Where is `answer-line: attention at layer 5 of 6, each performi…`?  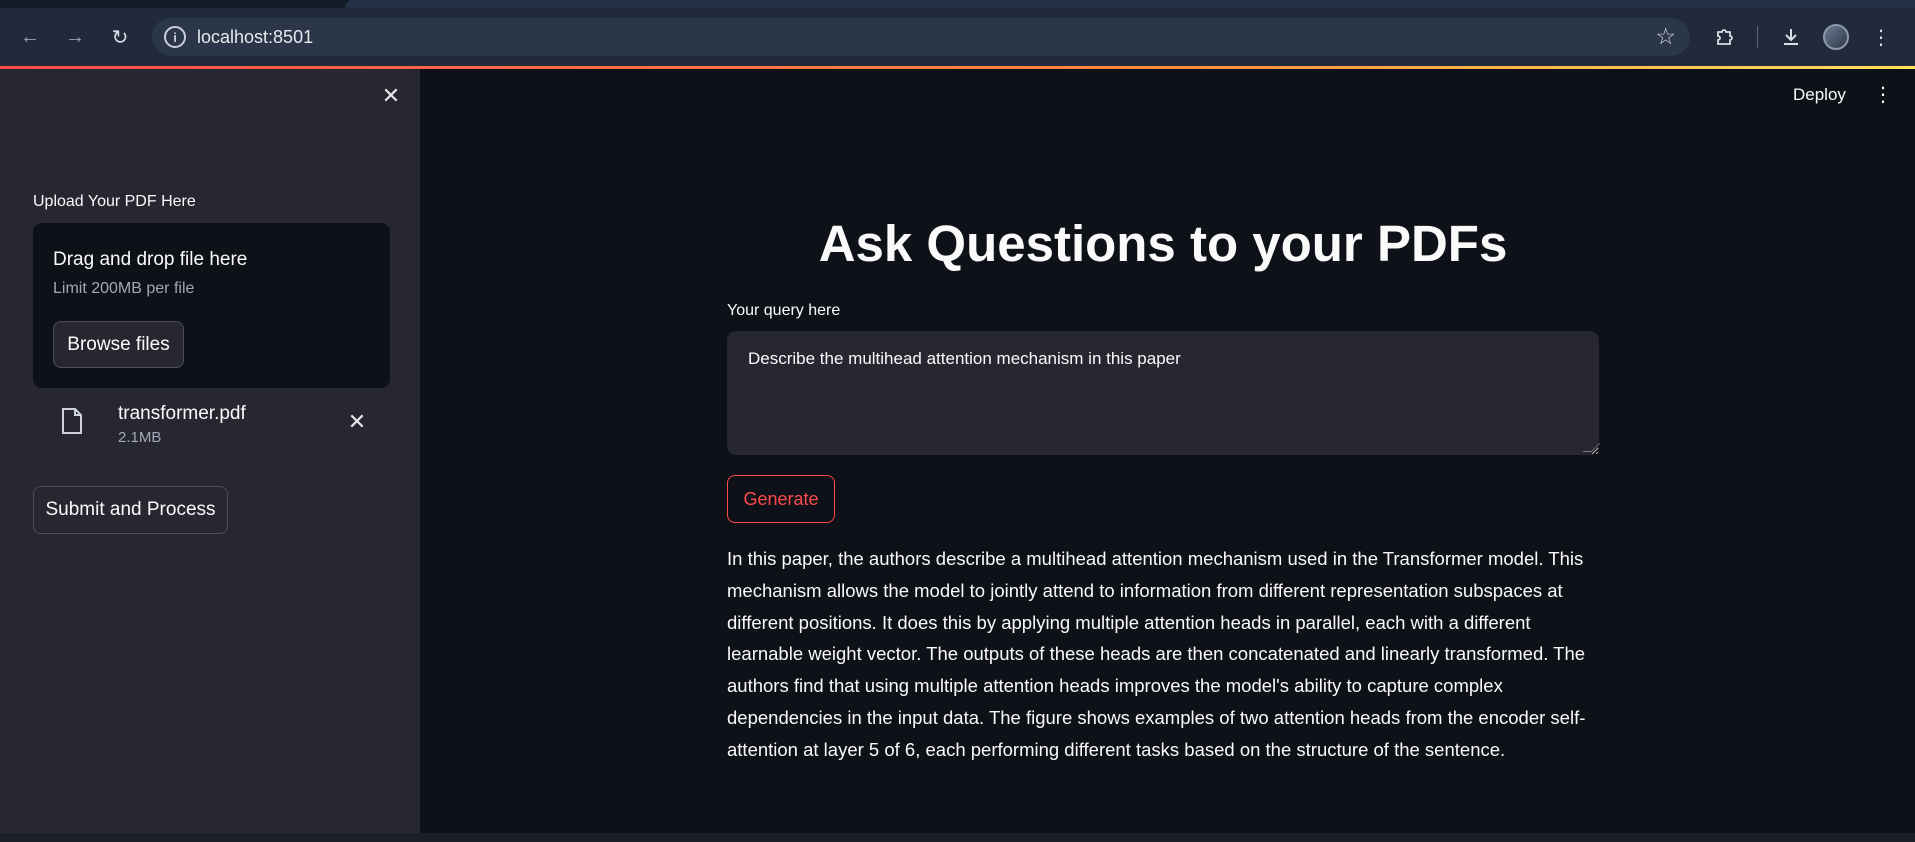
answer-line: attention at layer 5 of 6, each performi… is located at coordinates (1116, 749).